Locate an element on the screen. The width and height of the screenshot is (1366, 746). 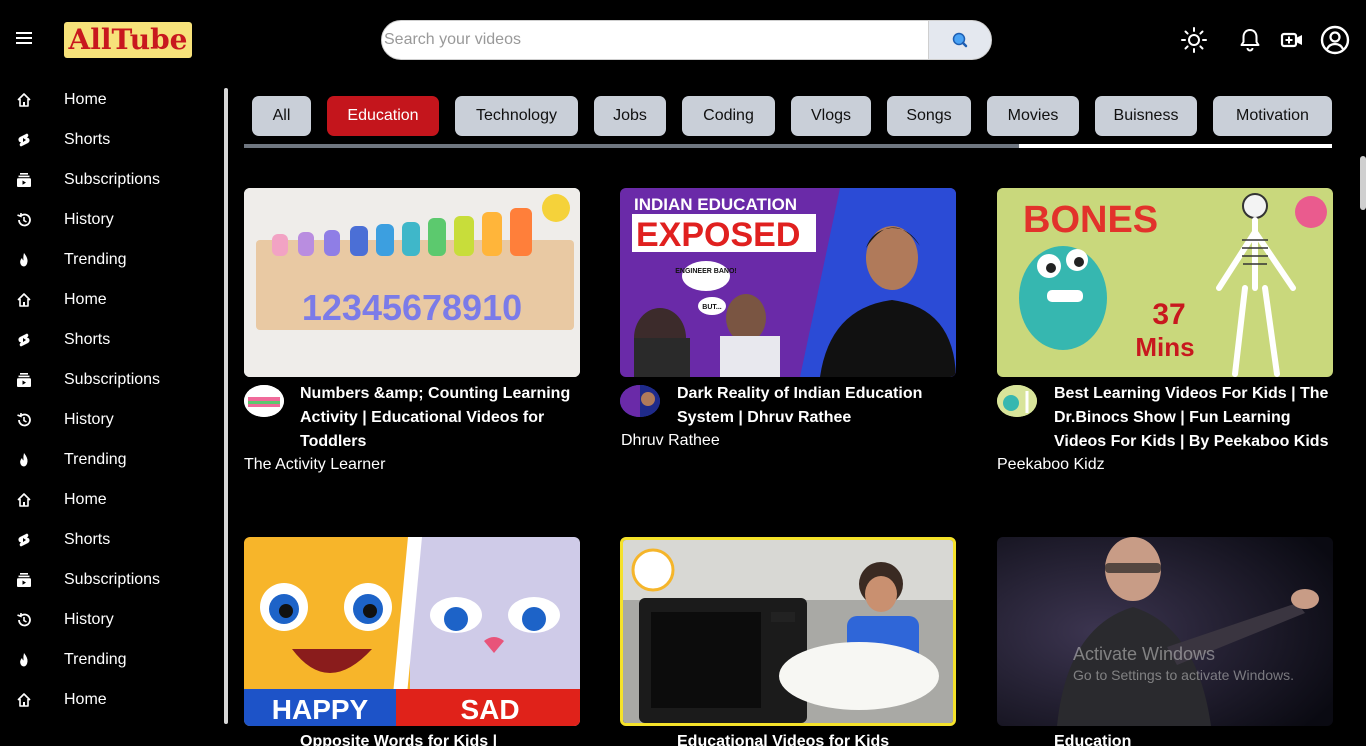
account-icon is located at coordinates (1335, 40).